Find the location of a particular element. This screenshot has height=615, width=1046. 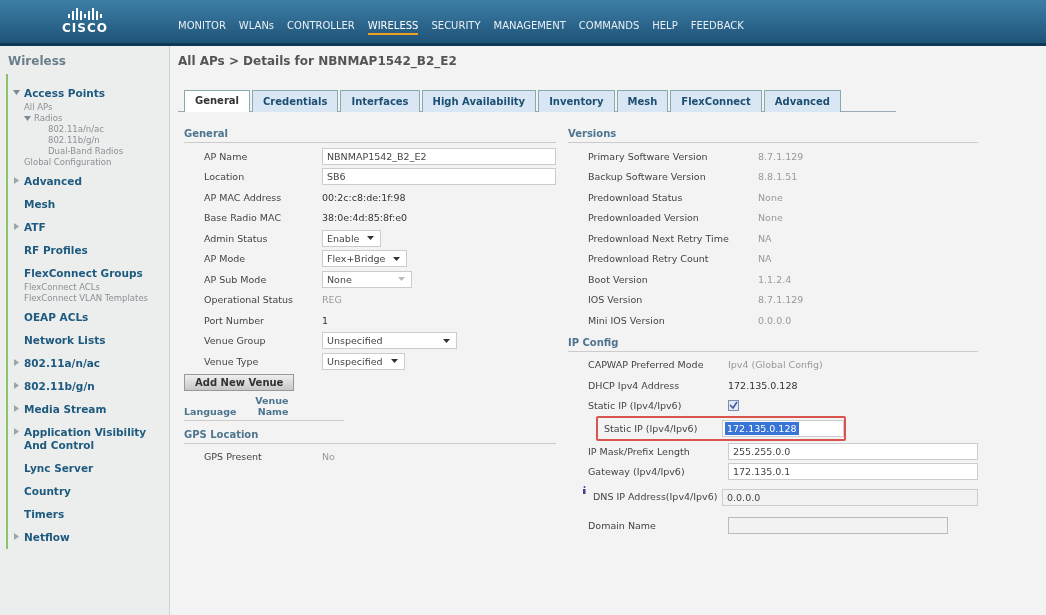

sidebar-item: Advanced is located at coordinates (53, 181).